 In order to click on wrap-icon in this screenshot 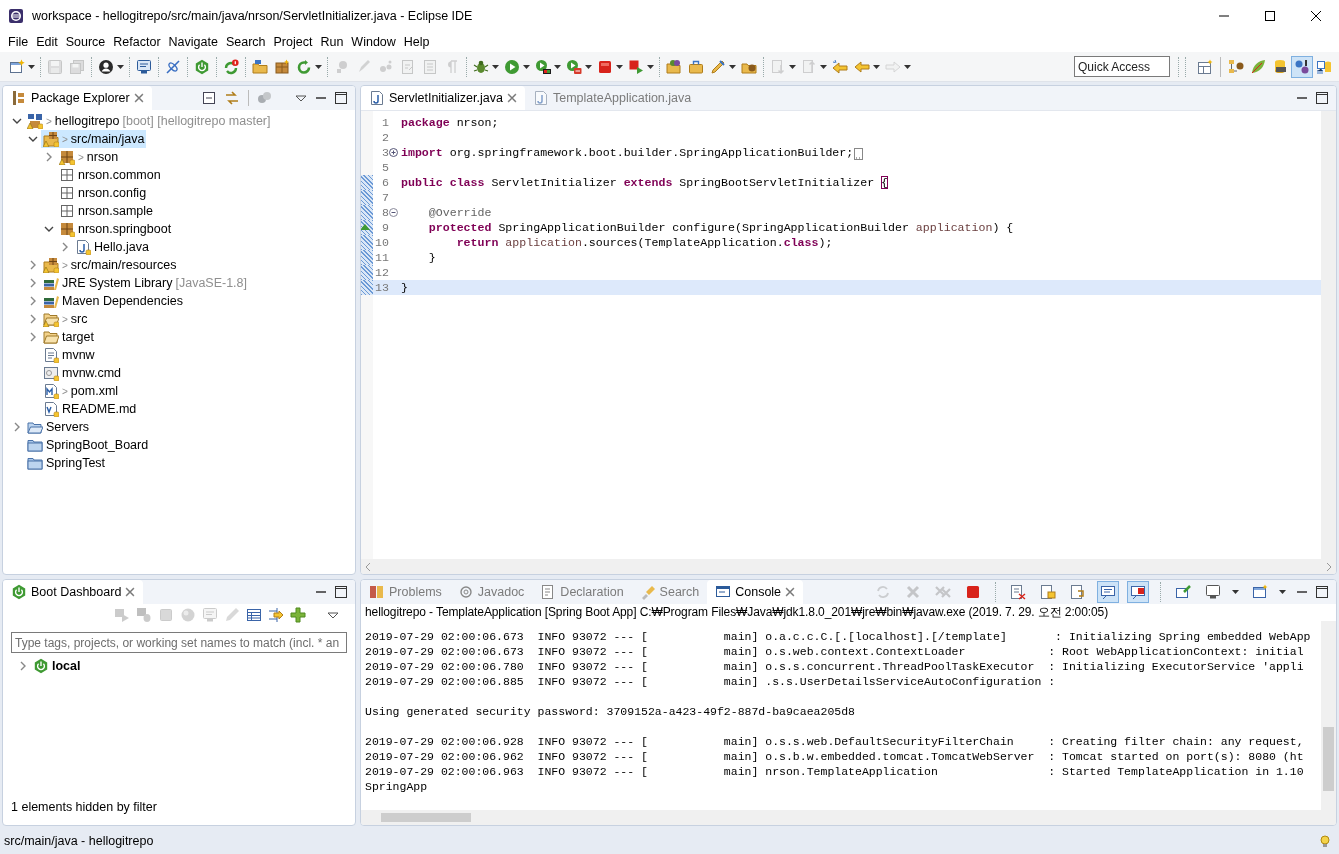, I will do `click(1078, 592)`.